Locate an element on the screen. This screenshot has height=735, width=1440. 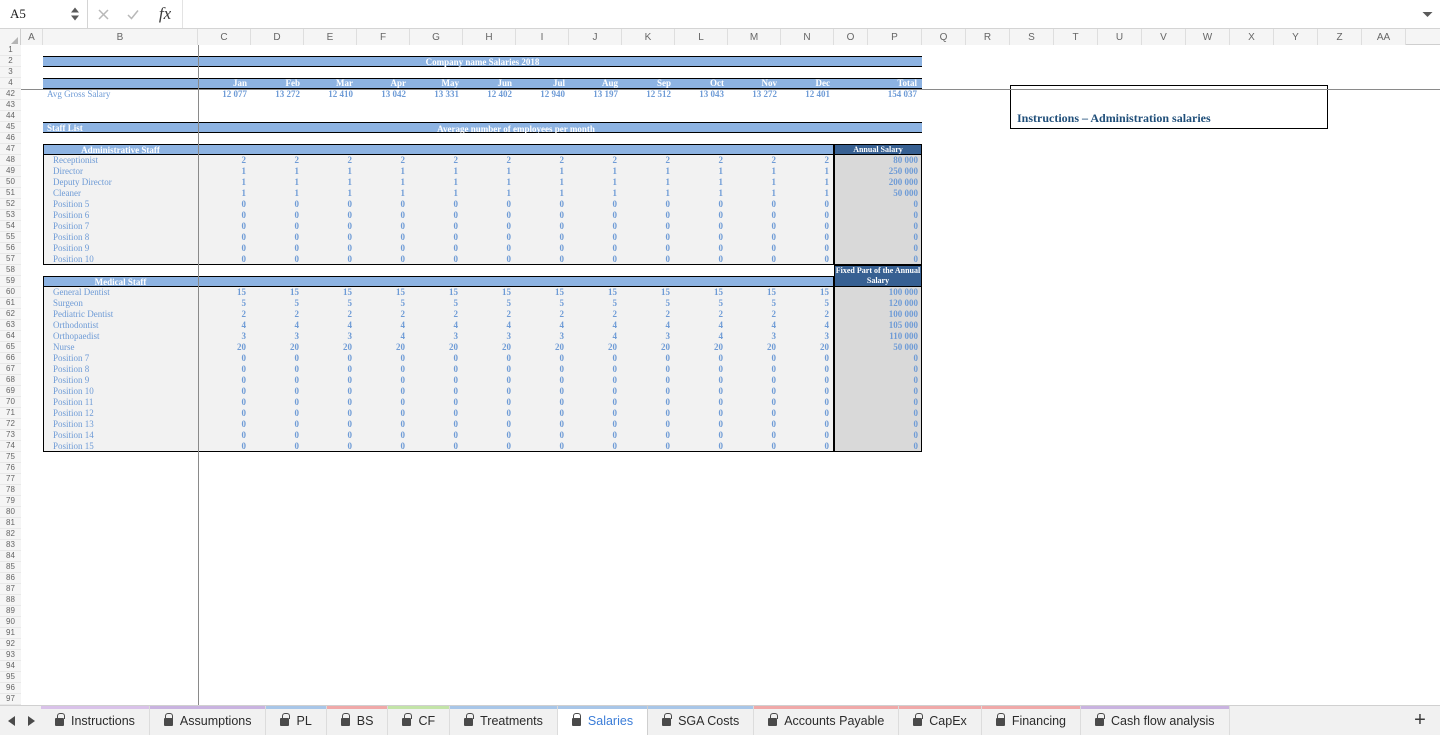
column-header-A: A is located at coordinates (32, 37).